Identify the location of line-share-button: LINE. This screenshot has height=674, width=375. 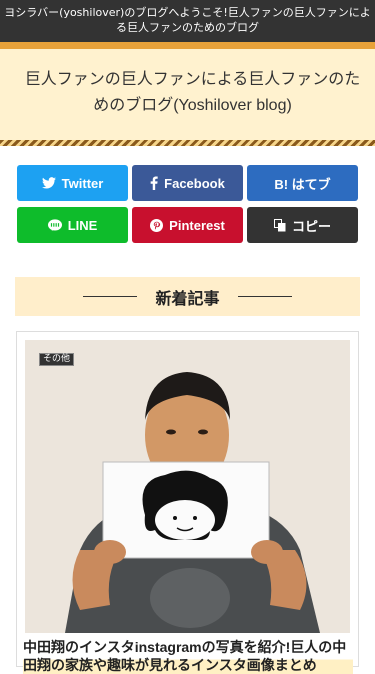
(72, 225).